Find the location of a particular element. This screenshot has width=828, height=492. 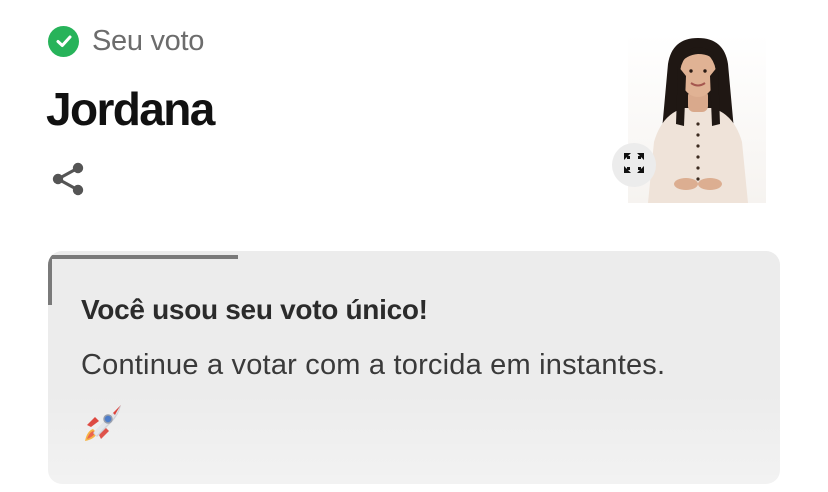

vote-status: Seu voto is located at coordinates (126, 41).